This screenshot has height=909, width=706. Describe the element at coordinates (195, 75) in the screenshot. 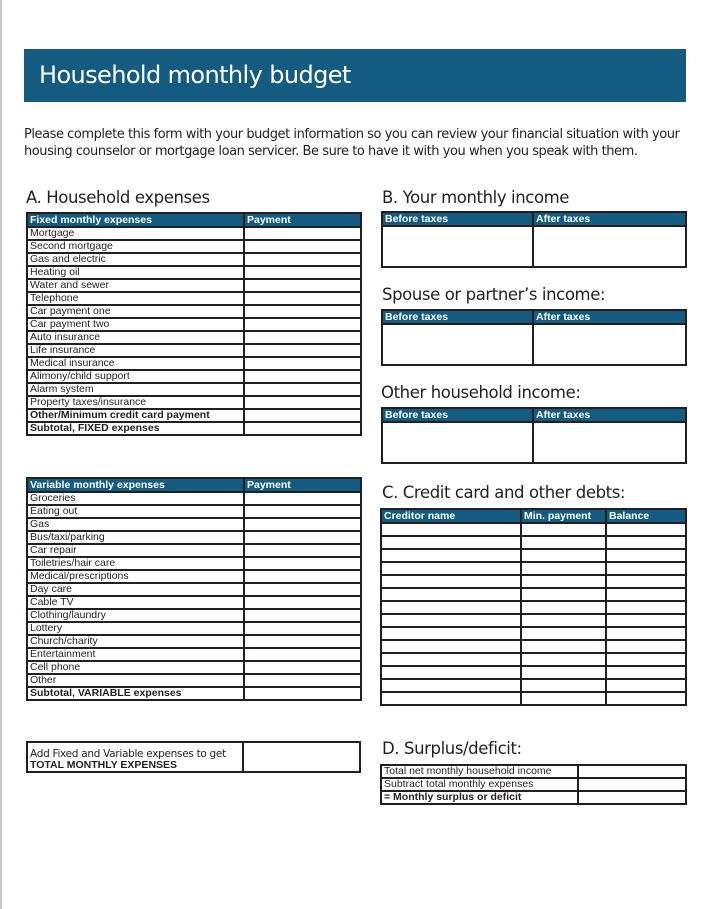

I see `page-title: Household monthly budget` at that location.